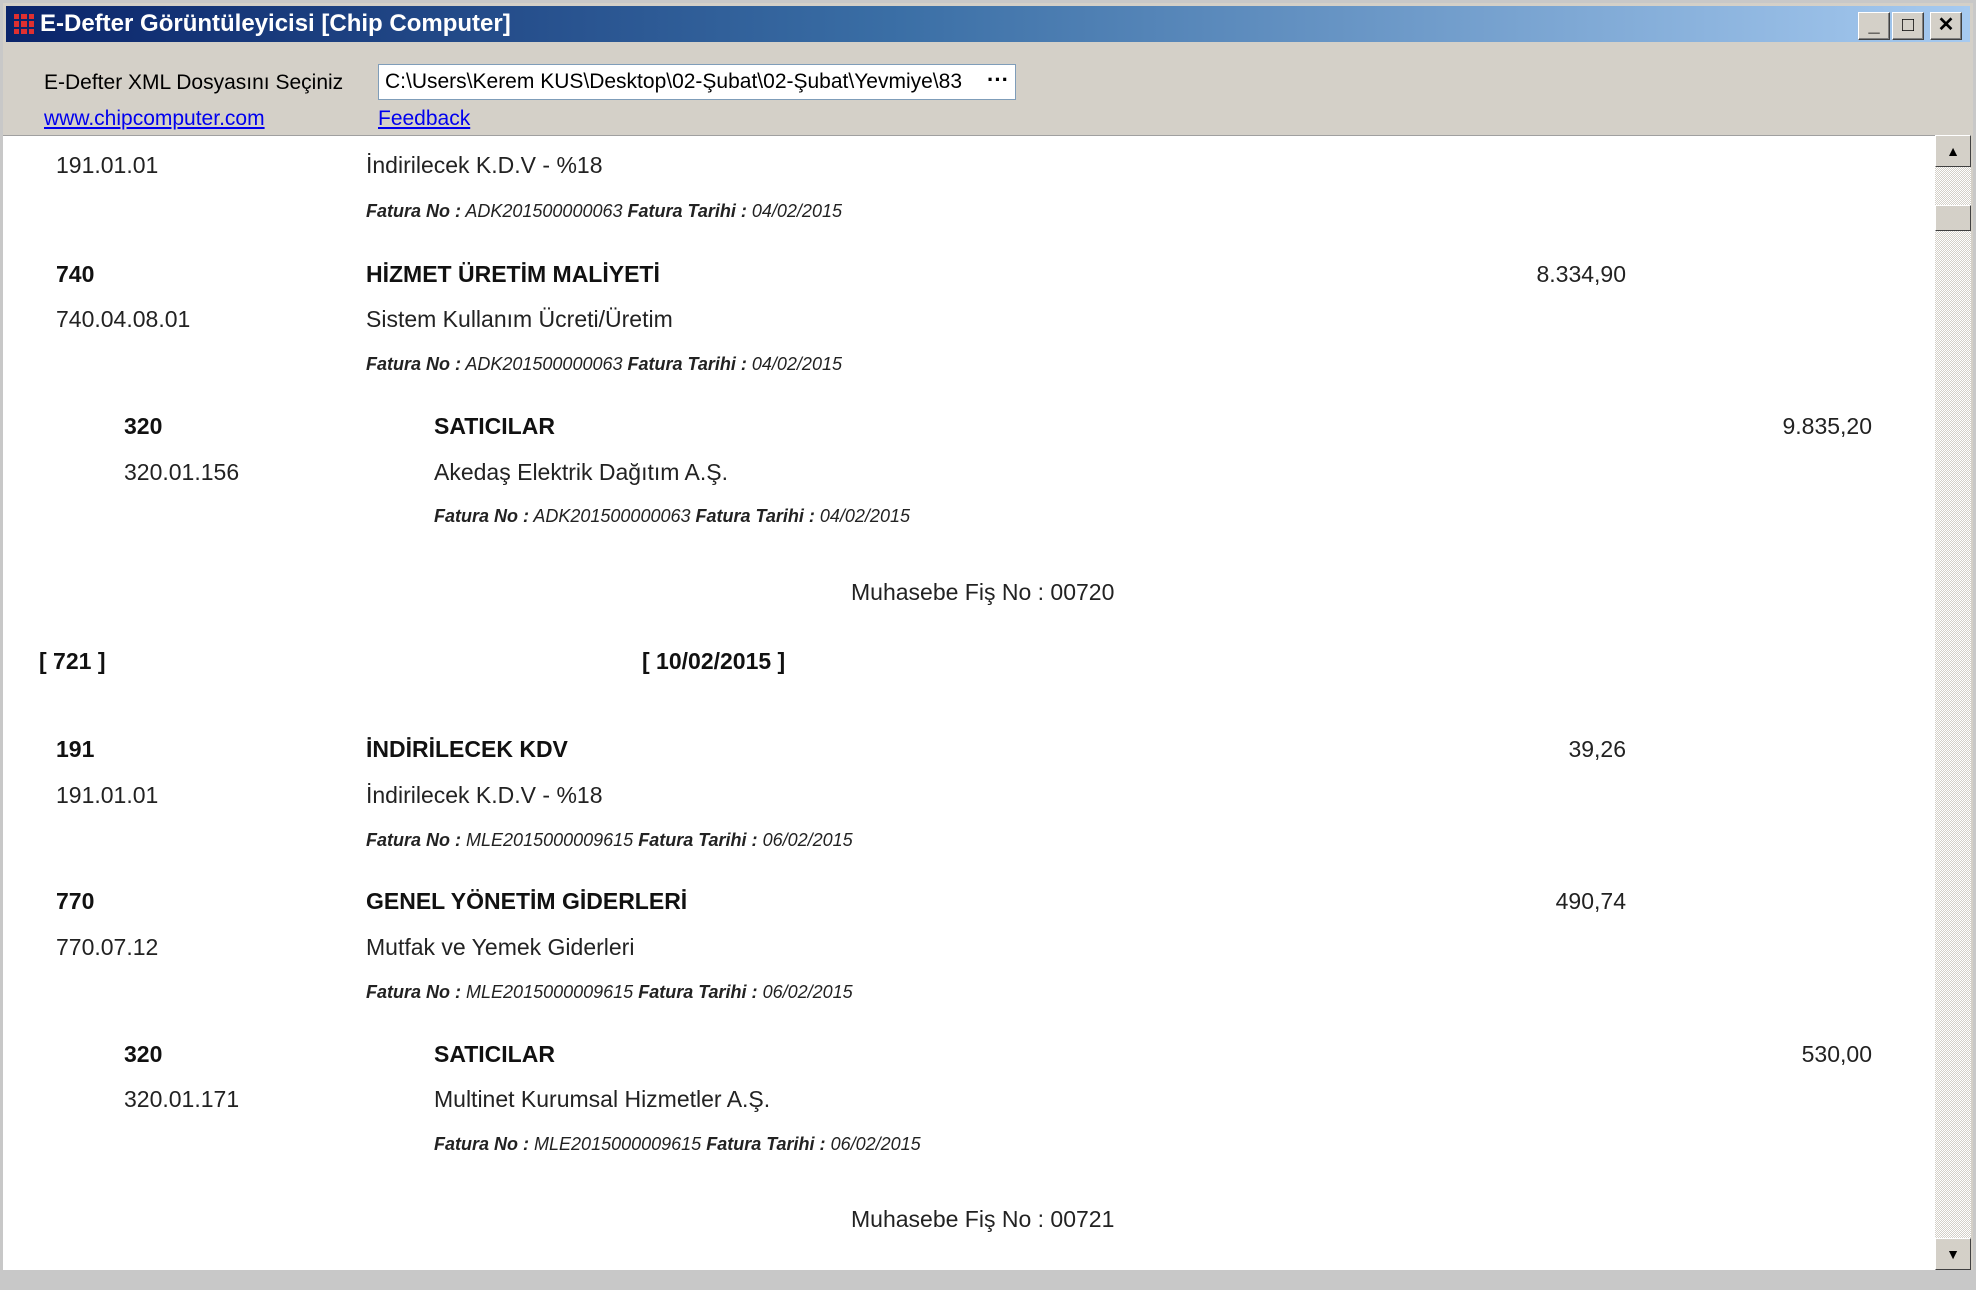 The width and height of the screenshot is (1976, 1290). I want to click on debit-amount: 490,74, so click(1590, 901).